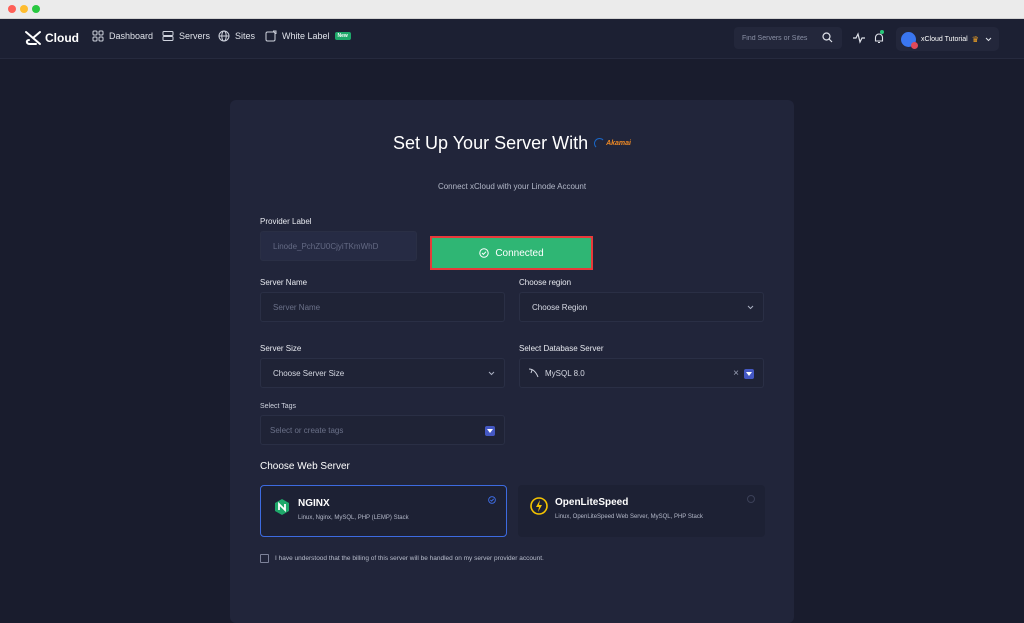 This screenshot has width=1024, height=623. I want to click on avatar, so click(909, 40).